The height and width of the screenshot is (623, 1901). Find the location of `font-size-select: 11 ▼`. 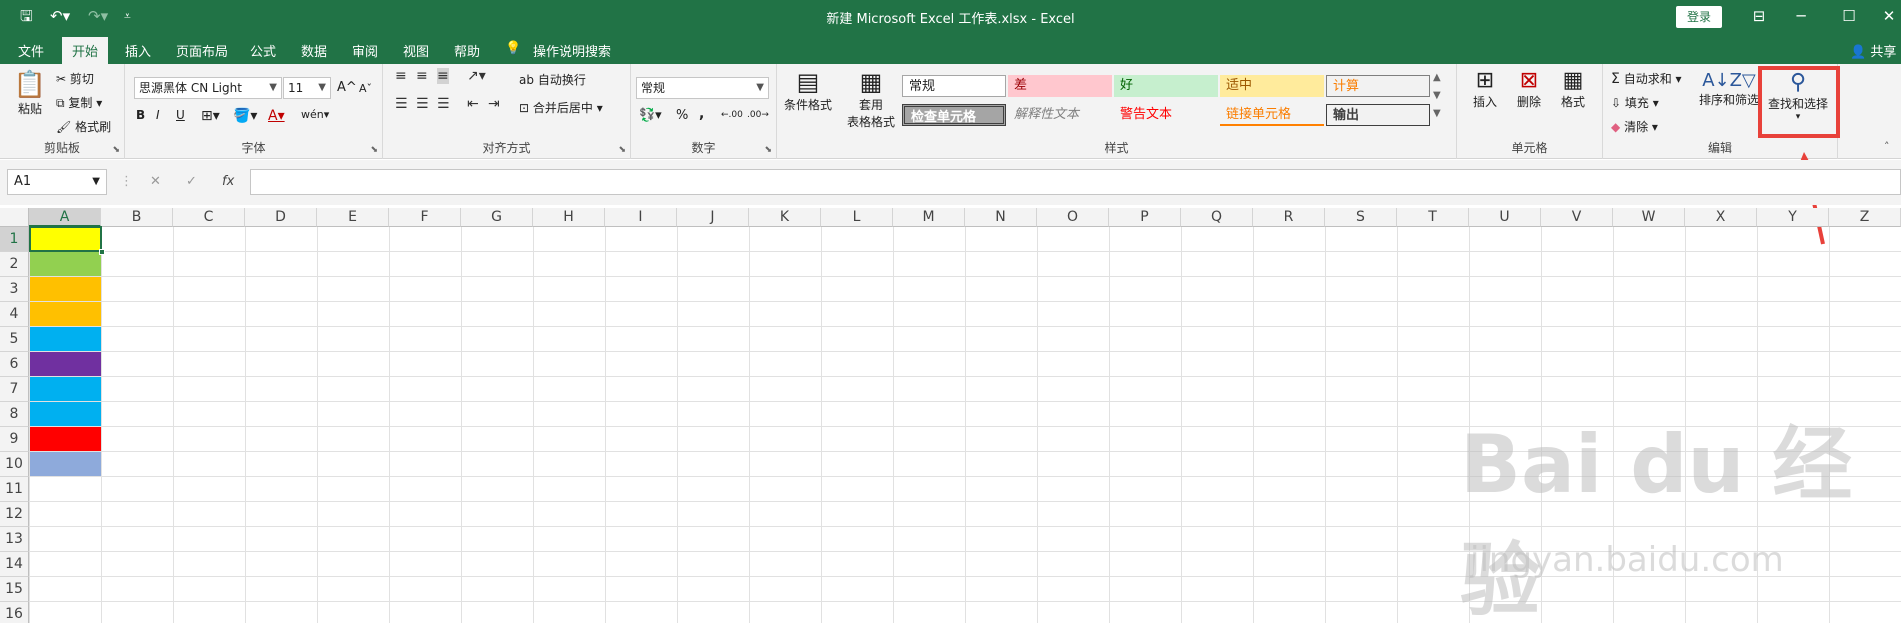

font-size-select: 11 ▼ is located at coordinates (307, 88).